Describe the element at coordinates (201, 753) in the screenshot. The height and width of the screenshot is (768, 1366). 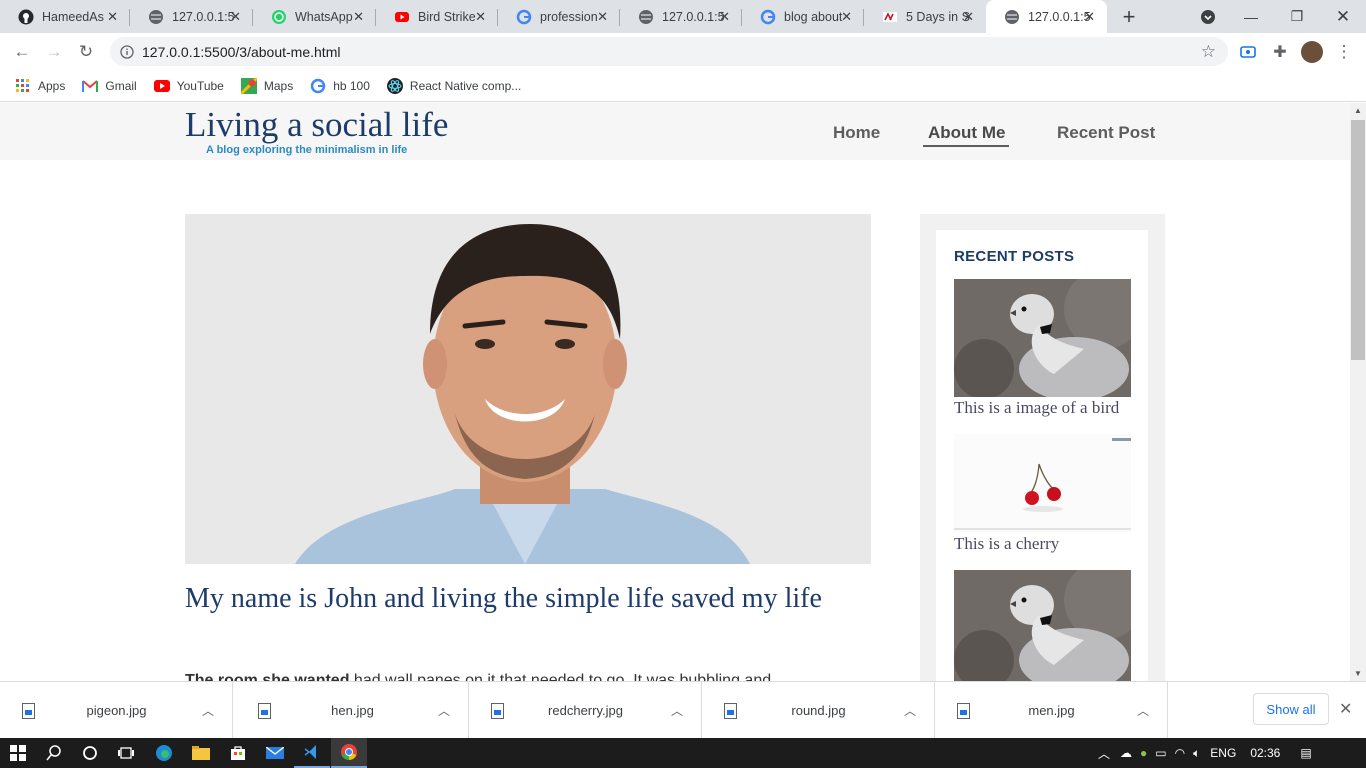
I see `file-explorer-button` at that location.